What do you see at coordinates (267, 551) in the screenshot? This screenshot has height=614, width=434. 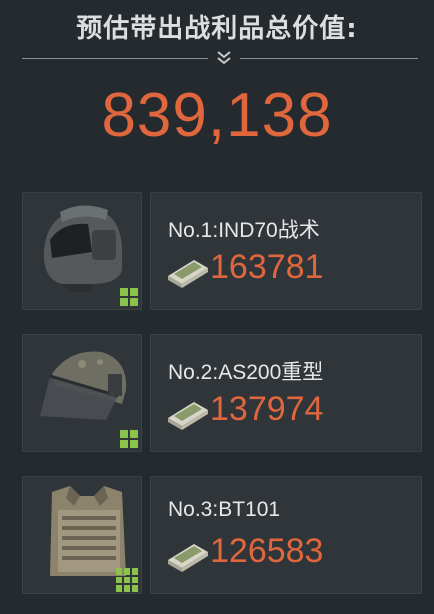 I see `item-value: 126583` at bounding box center [267, 551].